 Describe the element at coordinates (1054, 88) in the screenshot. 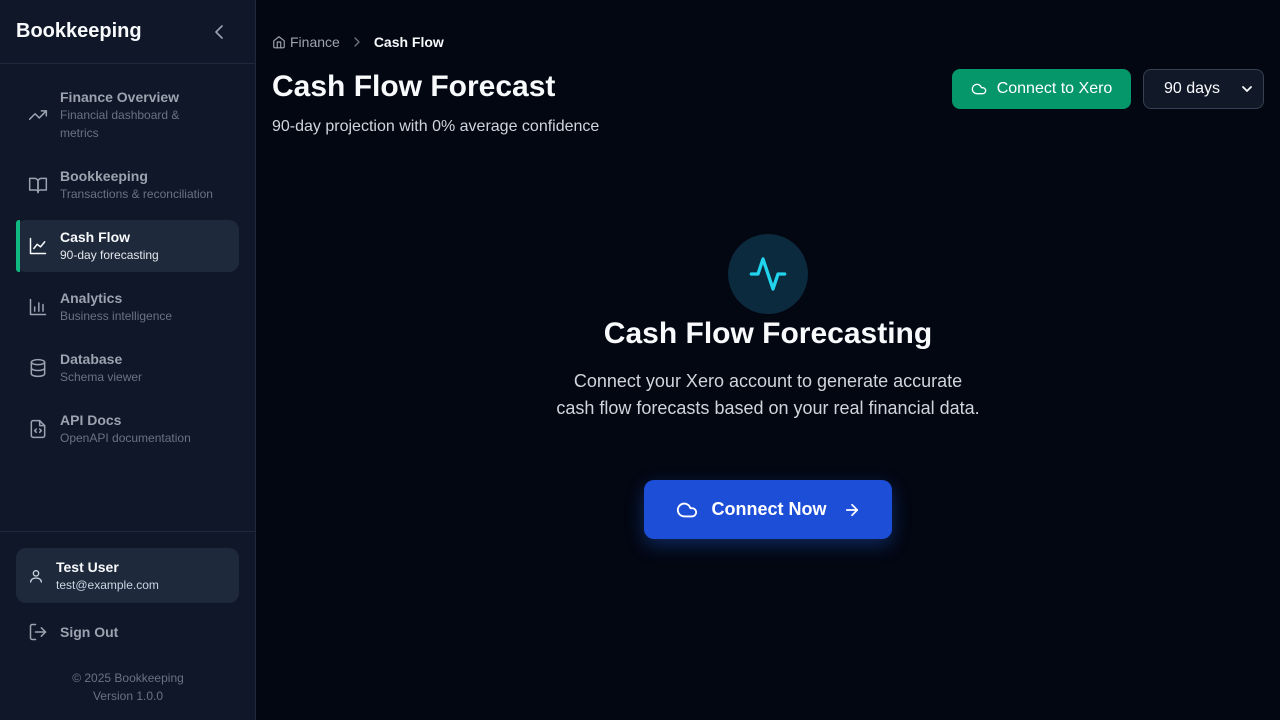

I see `connect-to-xero-label: Connect to Xero` at that location.